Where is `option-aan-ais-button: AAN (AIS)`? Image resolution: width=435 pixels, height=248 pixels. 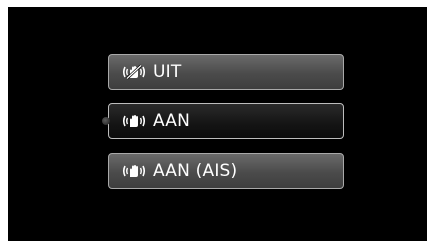 option-aan-ais-button: AAN (AIS) is located at coordinates (226, 171).